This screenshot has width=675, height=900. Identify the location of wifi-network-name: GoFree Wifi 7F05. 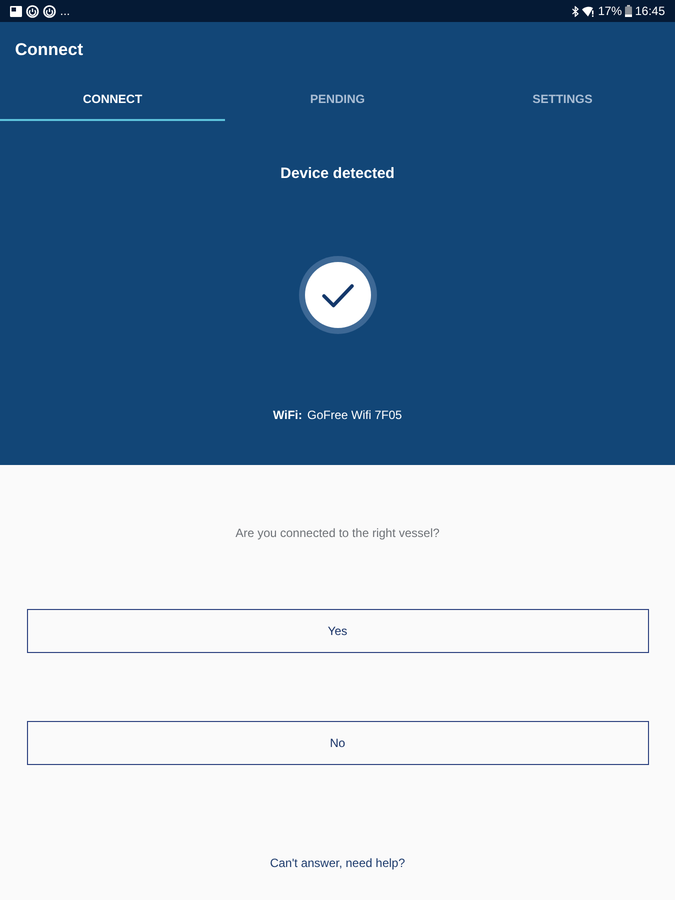
(354, 415).